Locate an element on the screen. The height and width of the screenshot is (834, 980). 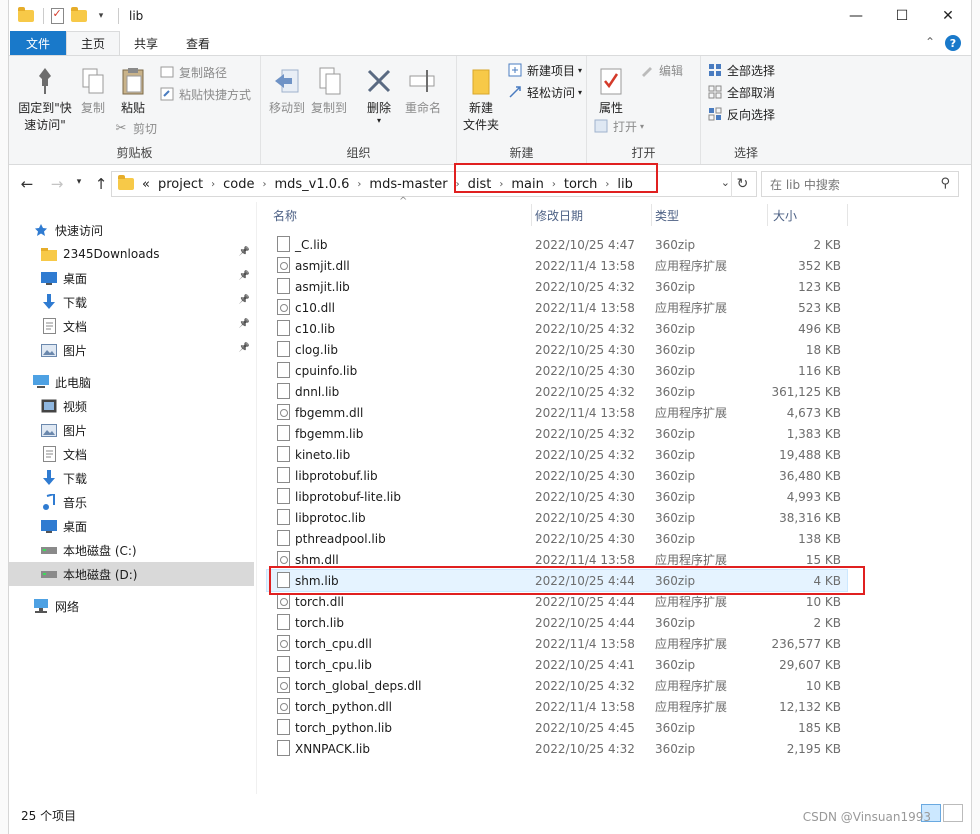
file-row: fbgemm.lib 2022/10/25 4:32 360zip 1,383 KB is located at coordinates (557, 433).